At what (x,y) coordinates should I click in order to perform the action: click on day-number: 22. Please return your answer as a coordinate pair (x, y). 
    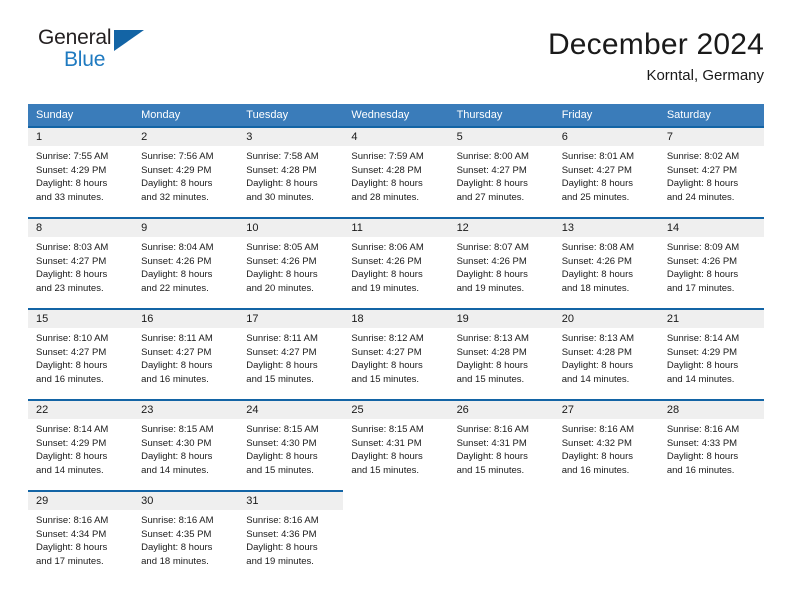
    Looking at the image, I should click on (81, 409).